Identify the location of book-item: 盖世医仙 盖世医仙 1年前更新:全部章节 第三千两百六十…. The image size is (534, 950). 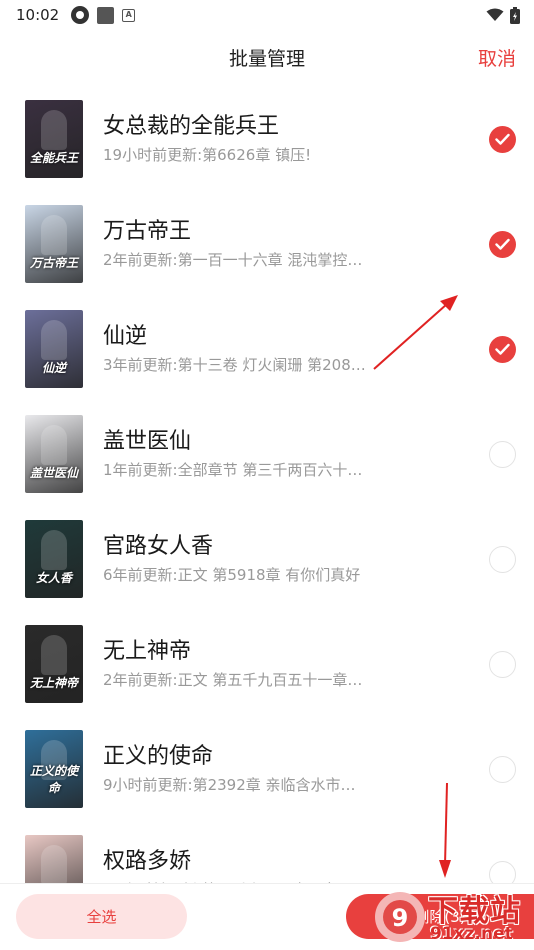
(267, 453).